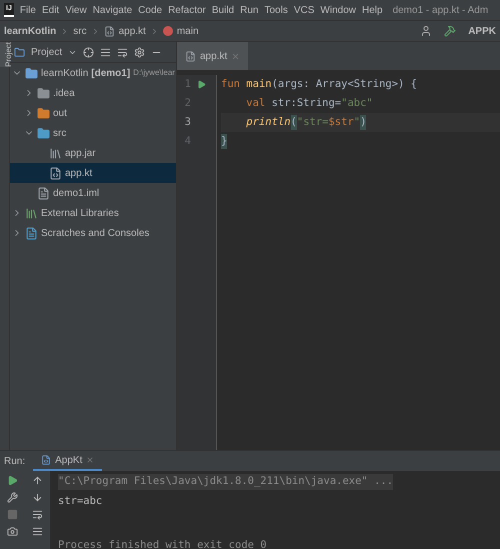  Describe the element at coordinates (112, 10) in the screenshot. I see `menu-item: Navigate` at that location.